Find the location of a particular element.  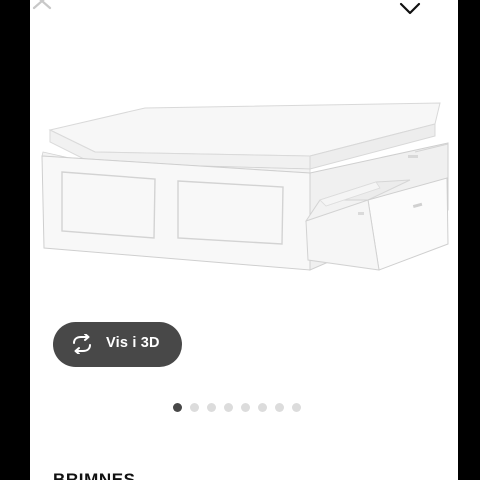

product-title: BRIMNES is located at coordinates (94, 475).